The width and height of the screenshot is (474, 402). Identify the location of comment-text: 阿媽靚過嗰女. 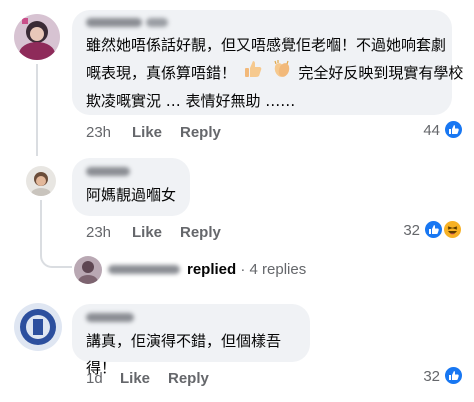
(136, 195).